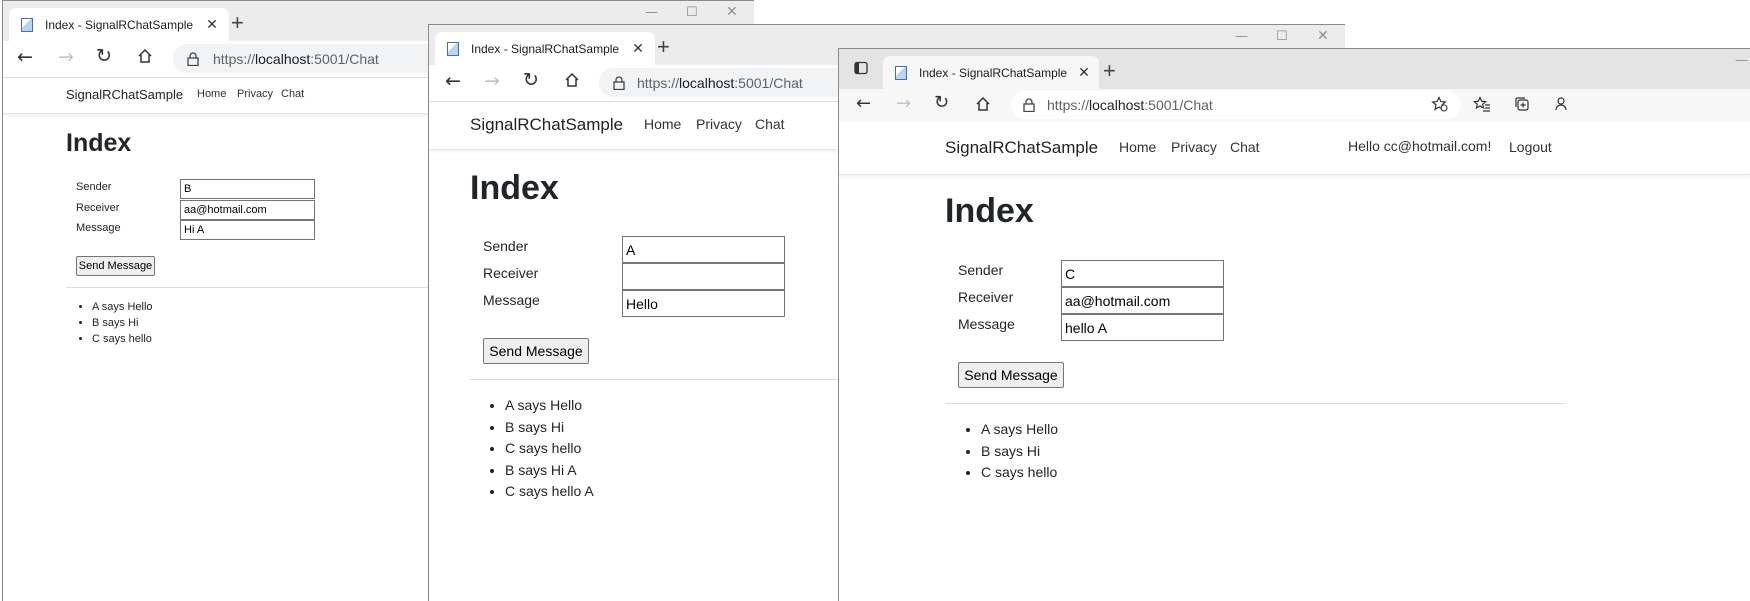 The height and width of the screenshot is (601, 1750). Describe the element at coordinates (549, 492) in the screenshot. I see `message-item: C says hello A` at that location.